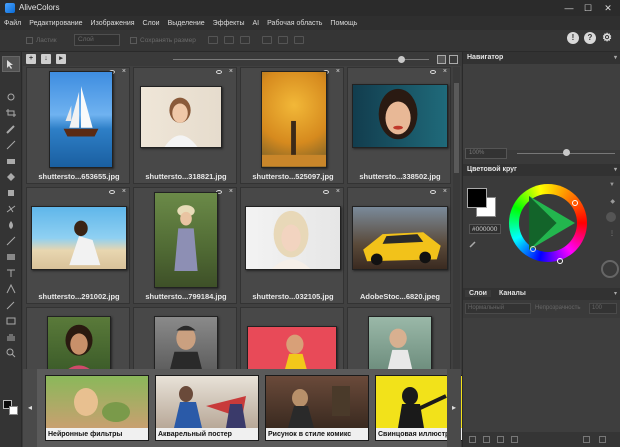  I want to click on smudge-tool-icon, so click(11, 241).